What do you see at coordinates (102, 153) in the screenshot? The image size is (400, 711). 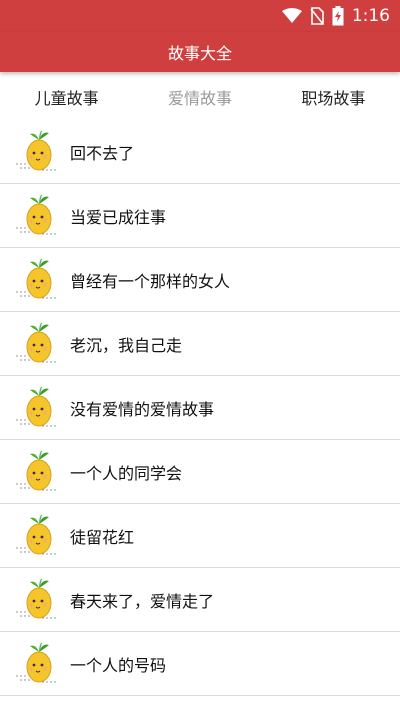 I see `story-title: 回不去了` at bounding box center [102, 153].